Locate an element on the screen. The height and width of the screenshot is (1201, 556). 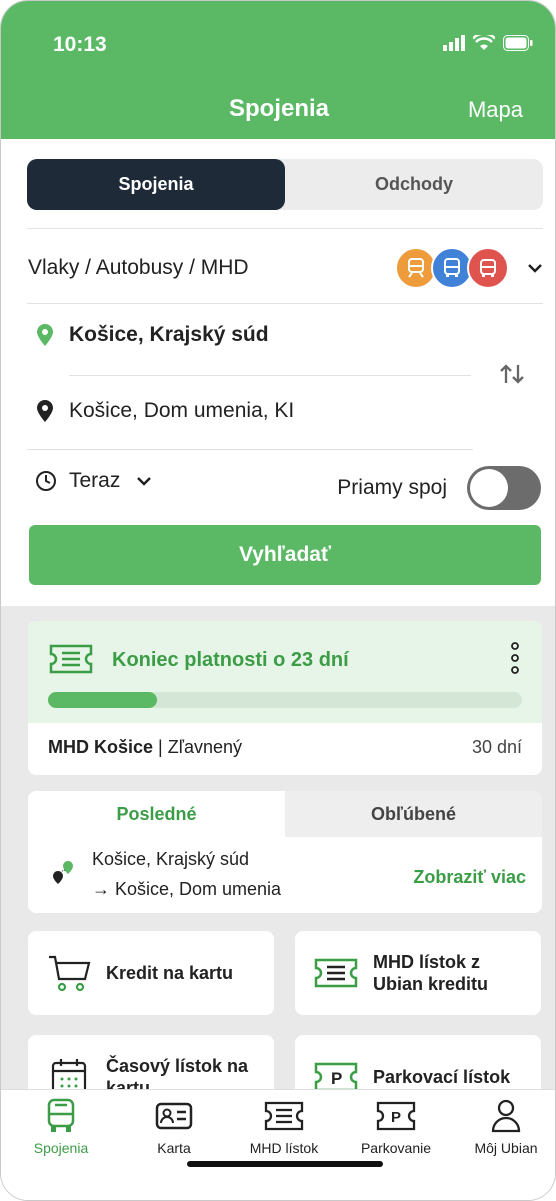
direct-connection-toggle is located at coordinates (504, 488).